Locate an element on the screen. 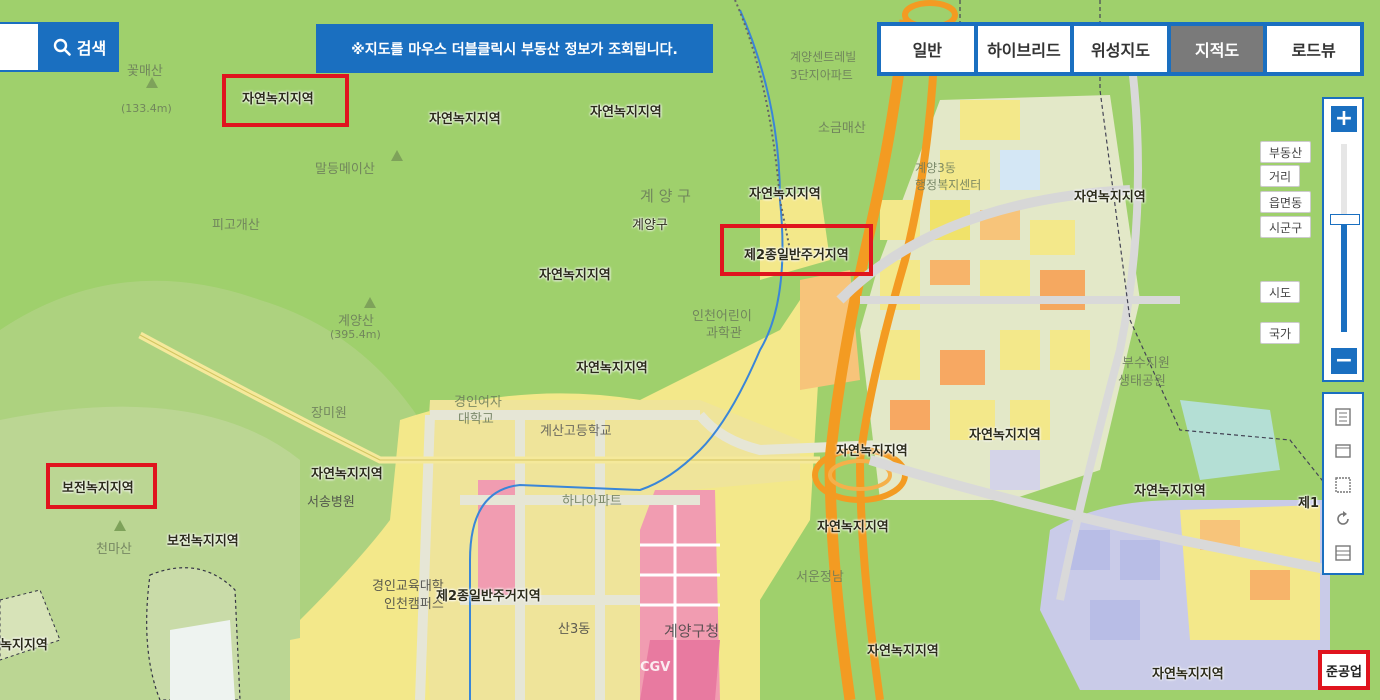 The image size is (1380, 700). map-notice: ※지도를 마우스 더블클릭시 부동산 정보가 조회됩니다. is located at coordinates (514, 48).